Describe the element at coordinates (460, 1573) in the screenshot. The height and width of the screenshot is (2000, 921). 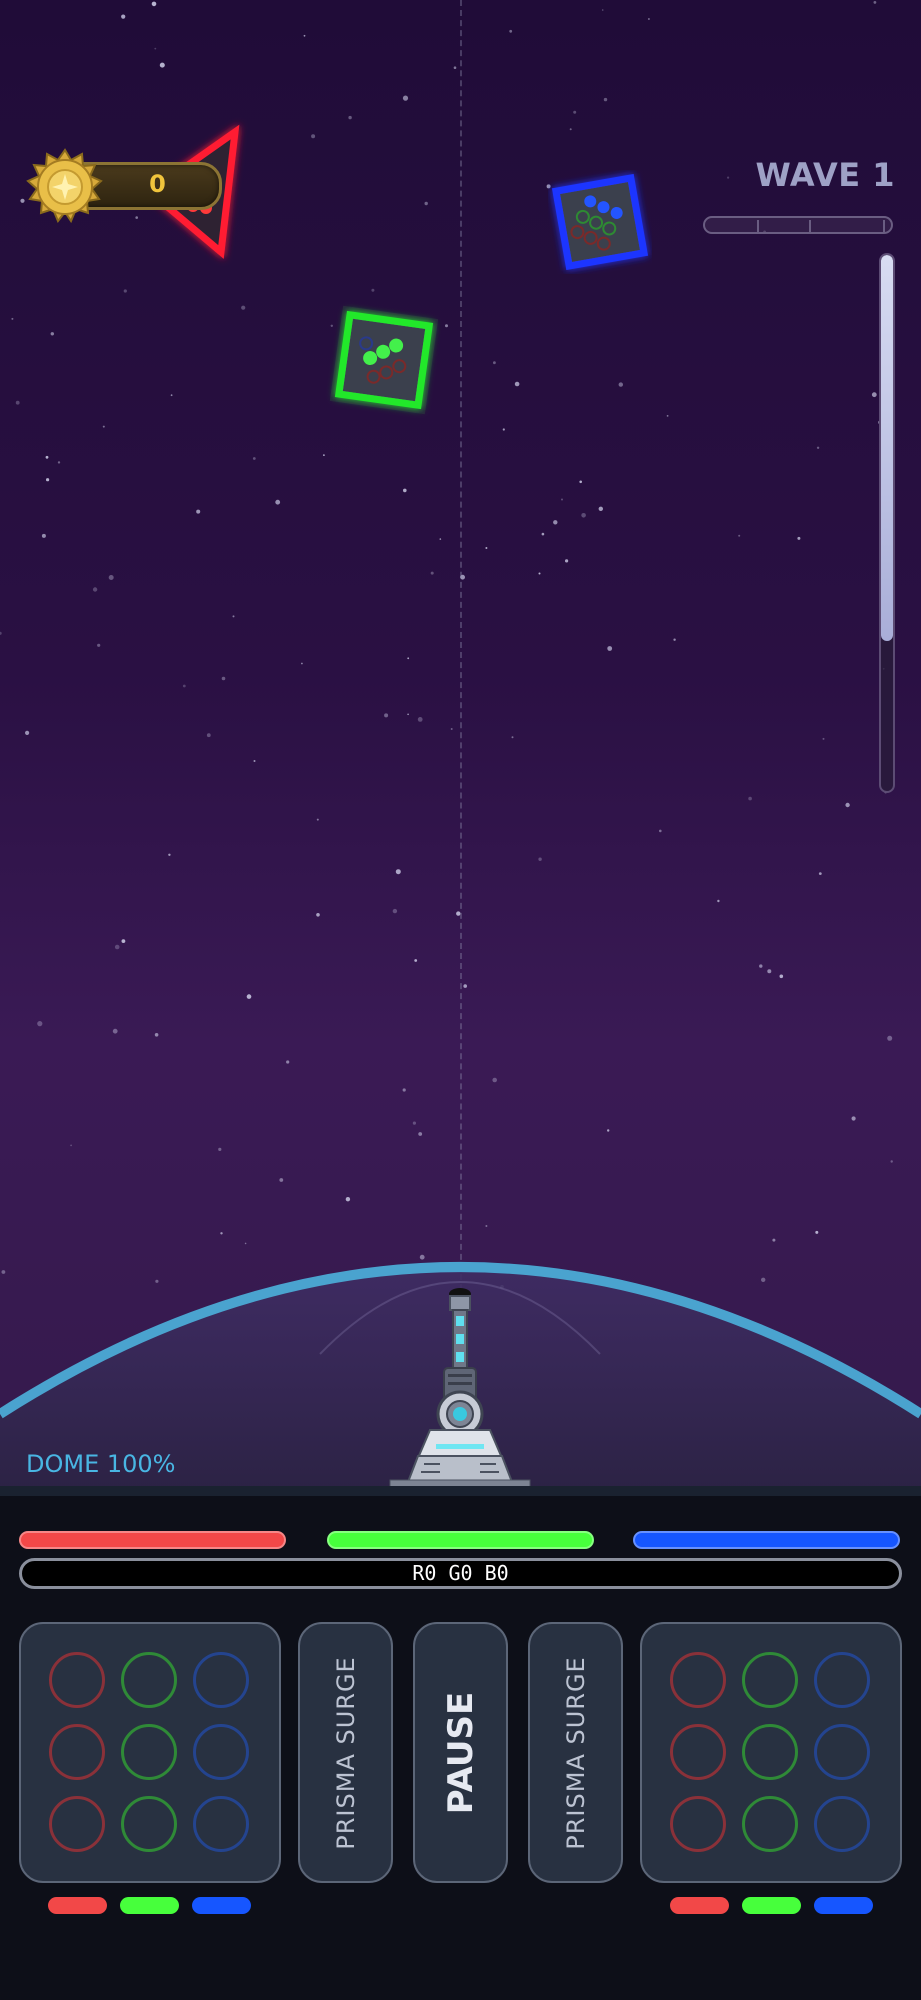
I see `rgb-readout: R0 G0 B0` at that location.